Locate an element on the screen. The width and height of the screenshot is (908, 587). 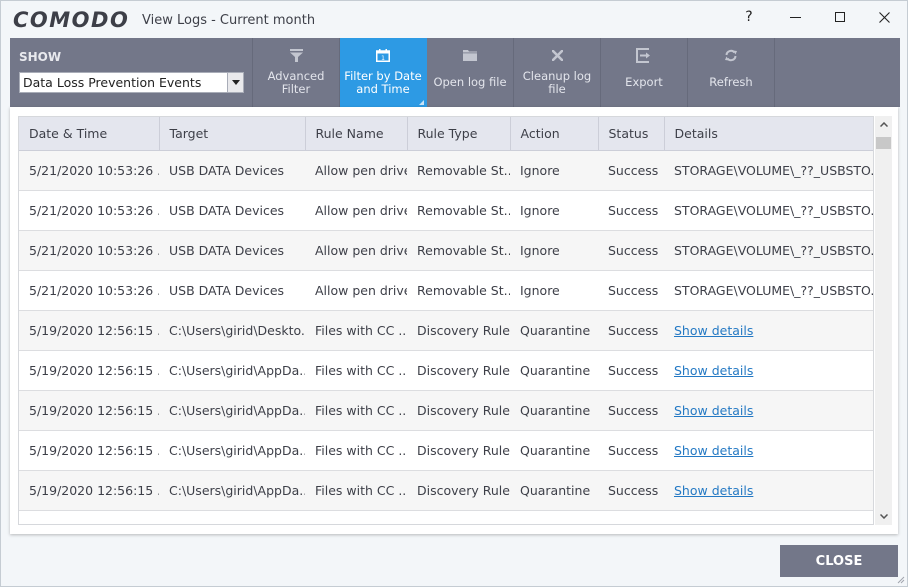
show-section: SHOW Data Loss Prevention Events is located at coordinates (131, 72).